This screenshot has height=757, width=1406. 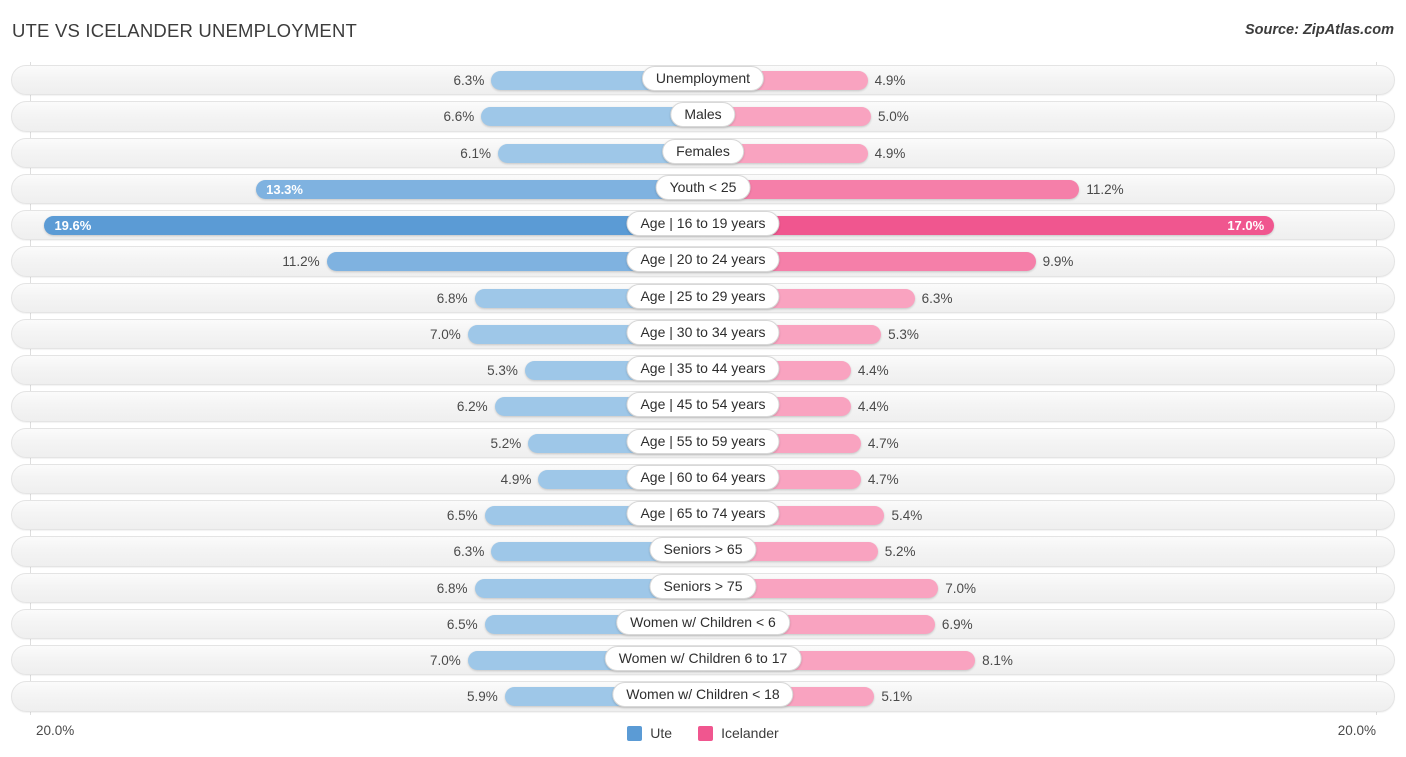 I want to click on category-label-pill: Age | 25 to 29 years, so click(x=703, y=296).